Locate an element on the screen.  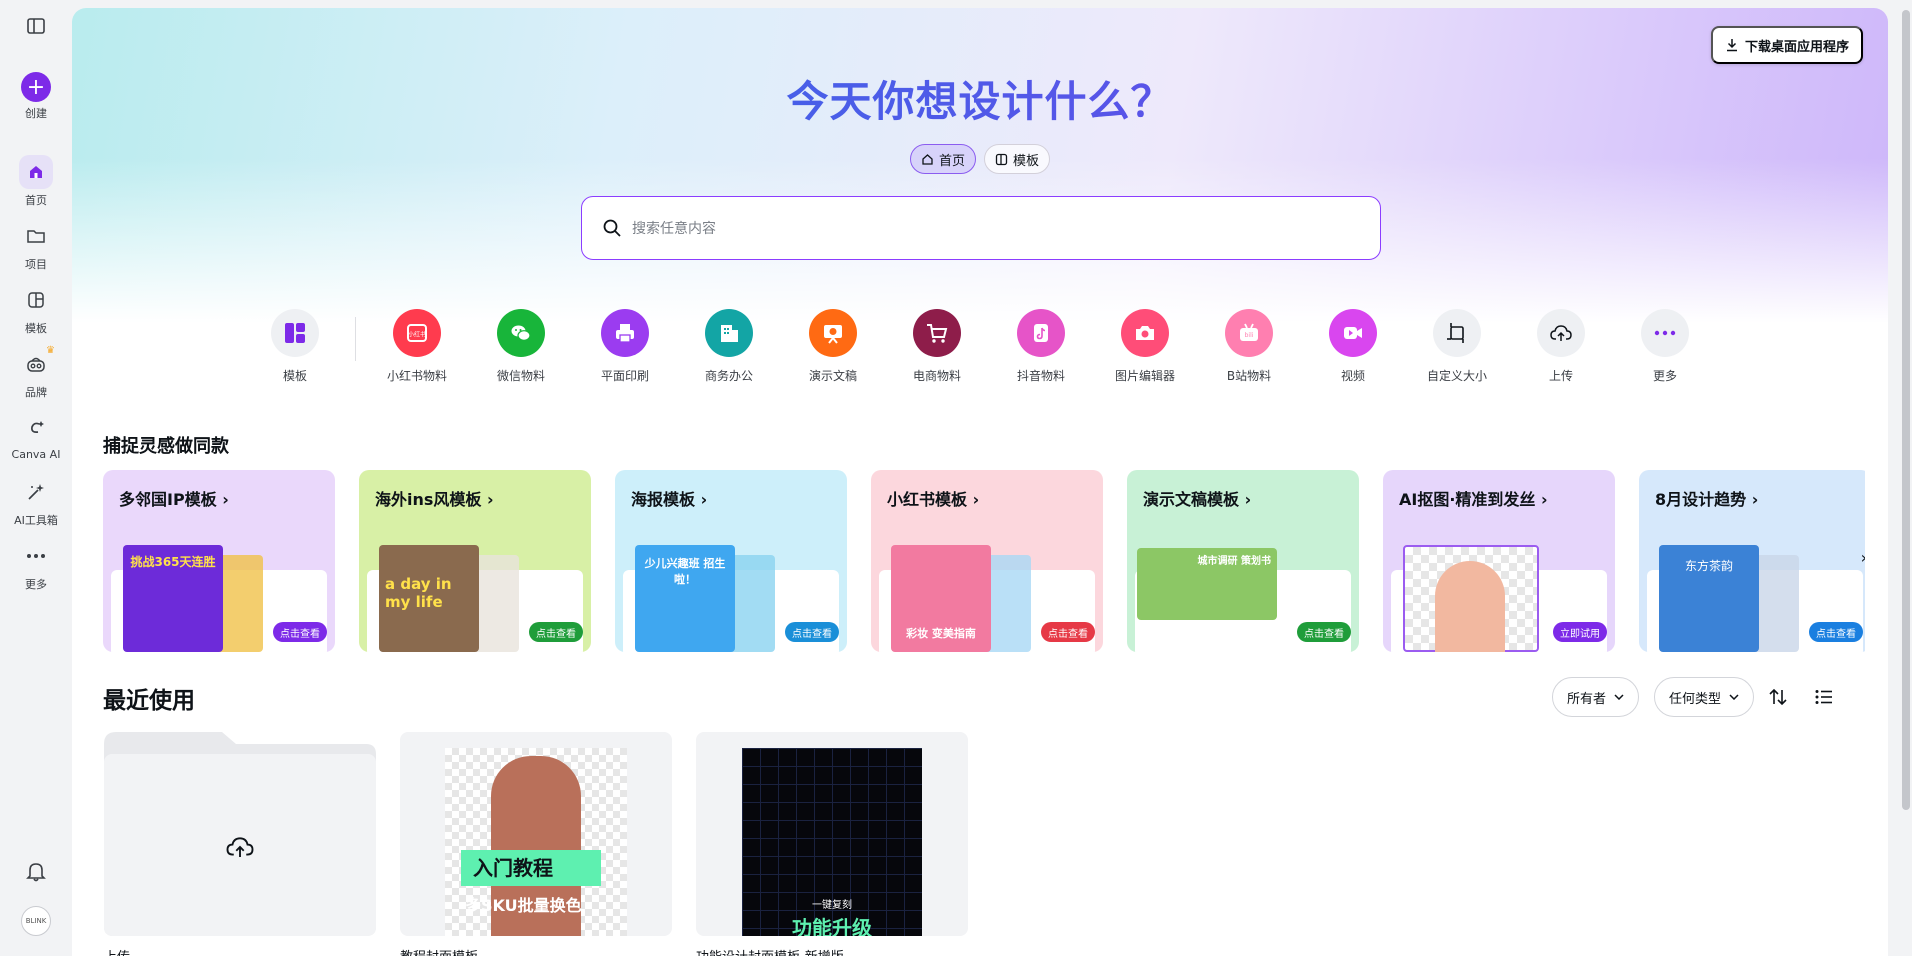
sidebar-item-projects: 项目 is located at coordinates (36, 245).